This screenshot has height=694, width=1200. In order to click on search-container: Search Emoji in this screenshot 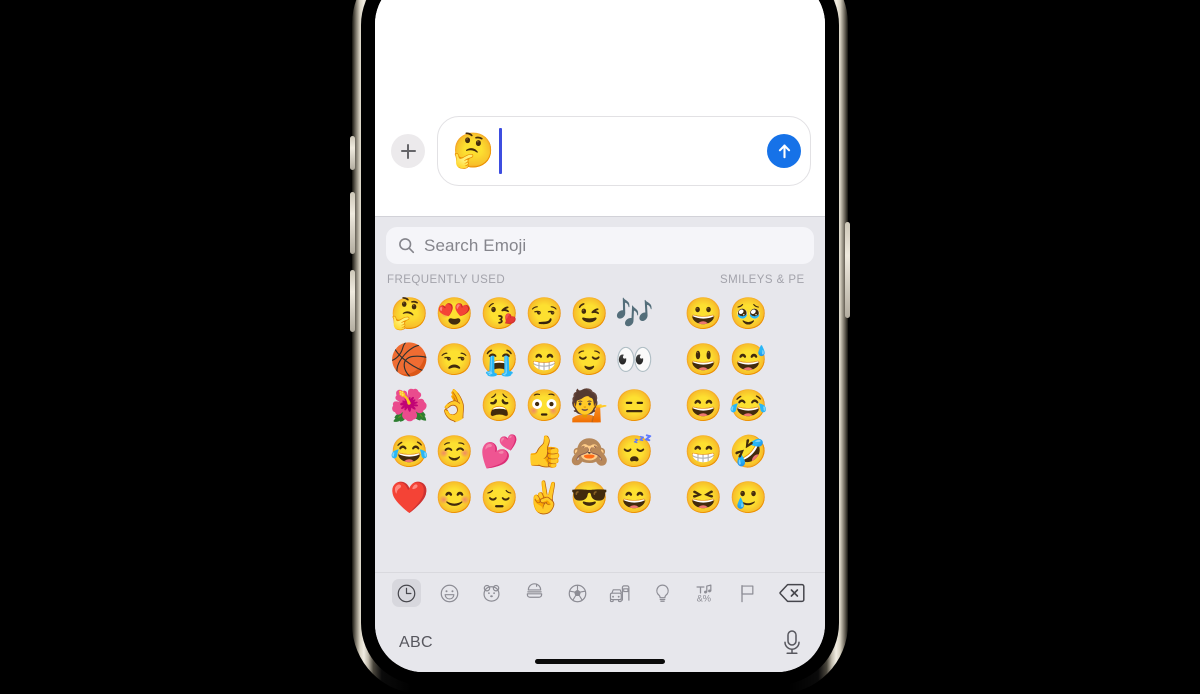, I will do `click(600, 240)`.